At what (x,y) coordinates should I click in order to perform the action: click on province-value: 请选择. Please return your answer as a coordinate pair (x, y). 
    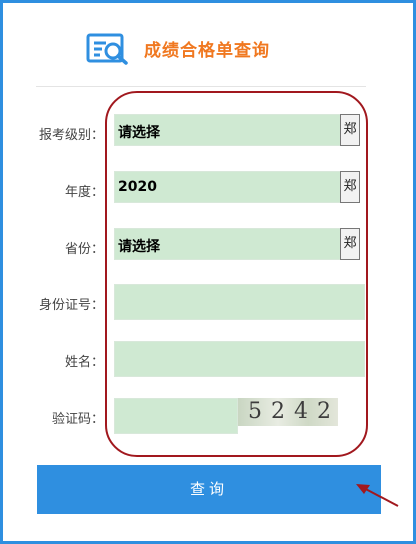
    Looking at the image, I should click on (139, 247).